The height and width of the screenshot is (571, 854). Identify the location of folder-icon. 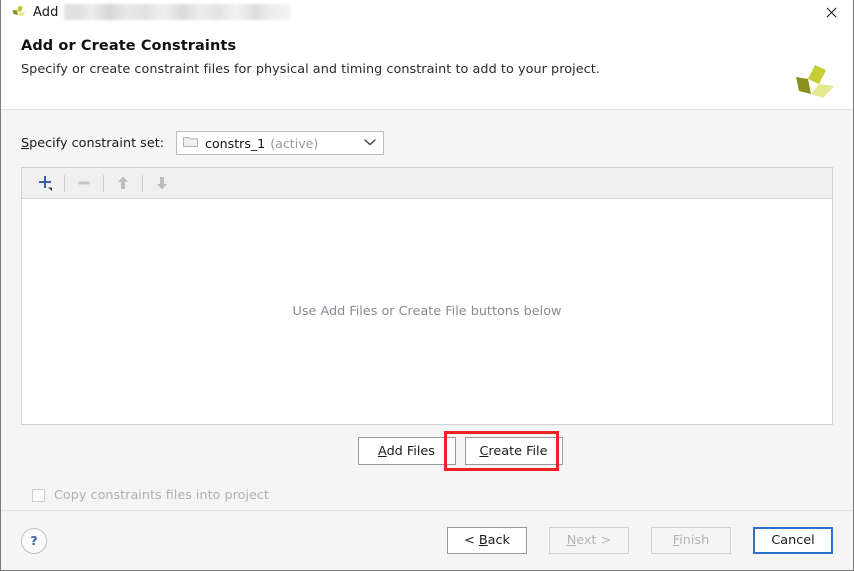
(191, 143).